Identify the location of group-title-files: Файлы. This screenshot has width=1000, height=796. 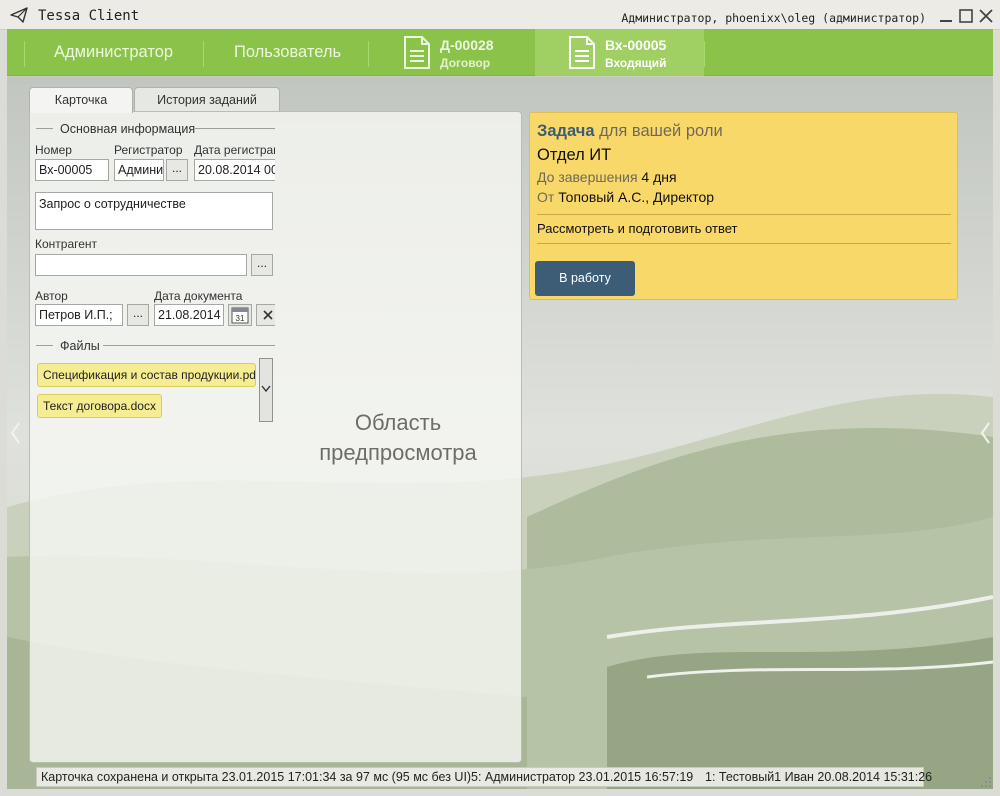
(80, 346).